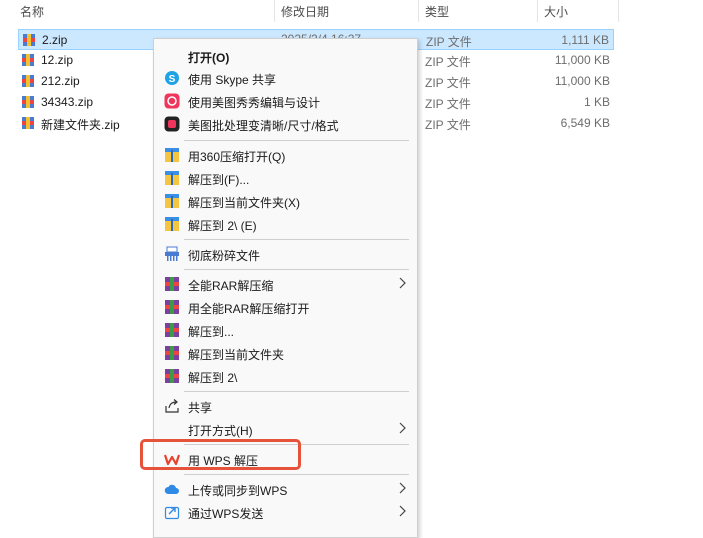  What do you see at coordinates (254, 103) in the screenshot?
I see `menu-label: 使用美图秀秀编辑与设计` at bounding box center [254, 103].